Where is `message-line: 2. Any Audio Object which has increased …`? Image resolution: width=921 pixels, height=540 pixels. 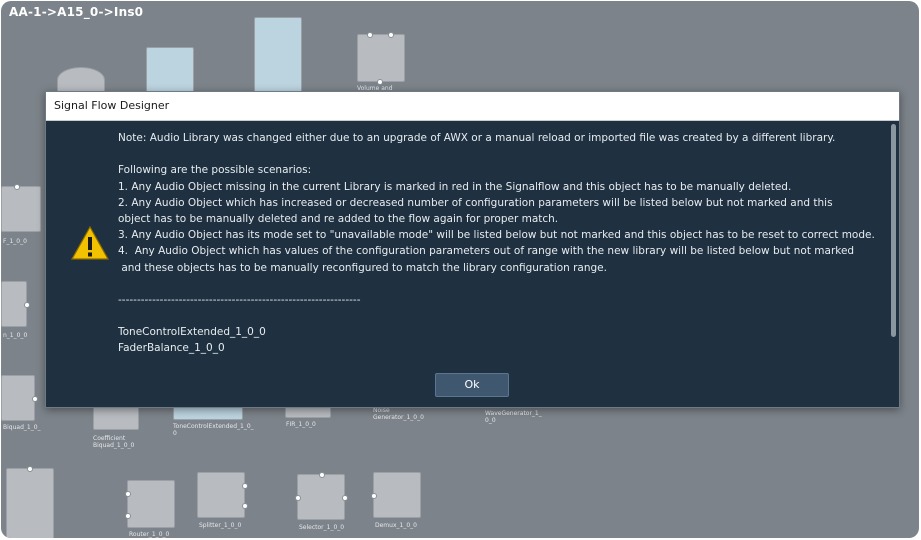 message-line: 2. Any Audio Object which has increased … is located at coordinates (475, 202).